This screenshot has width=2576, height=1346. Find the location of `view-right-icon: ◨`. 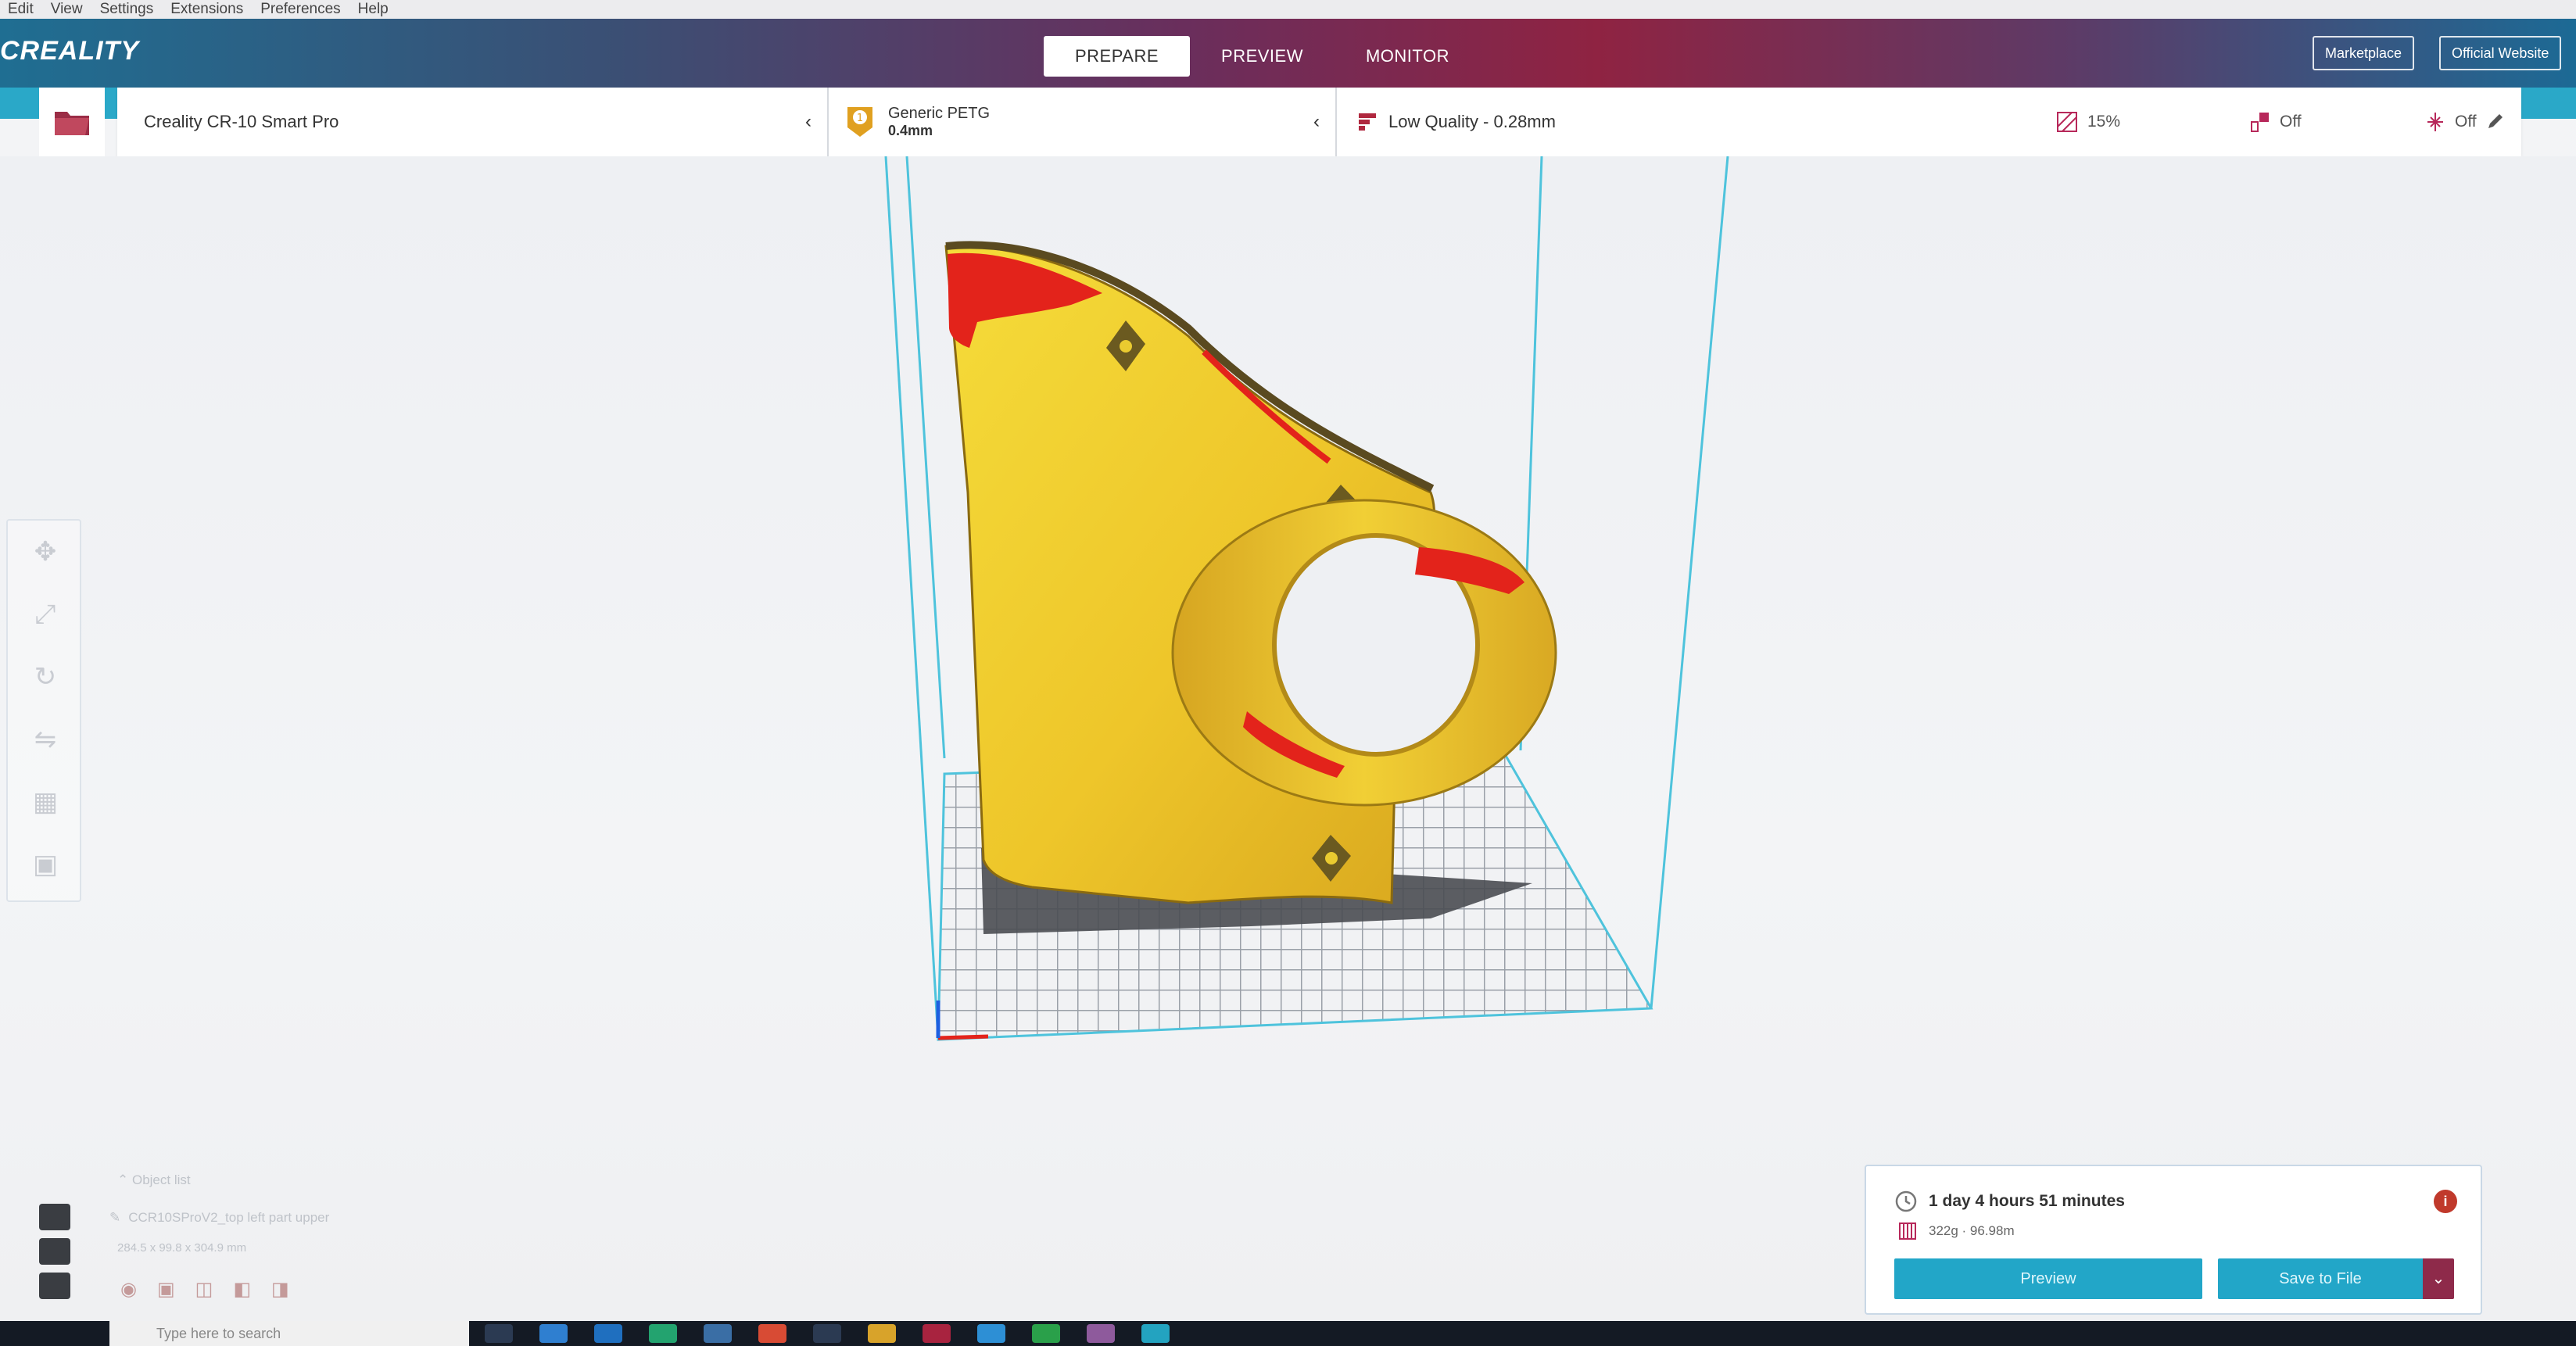

view-right-icon: ◨ is located at coordinates (280, 1289).